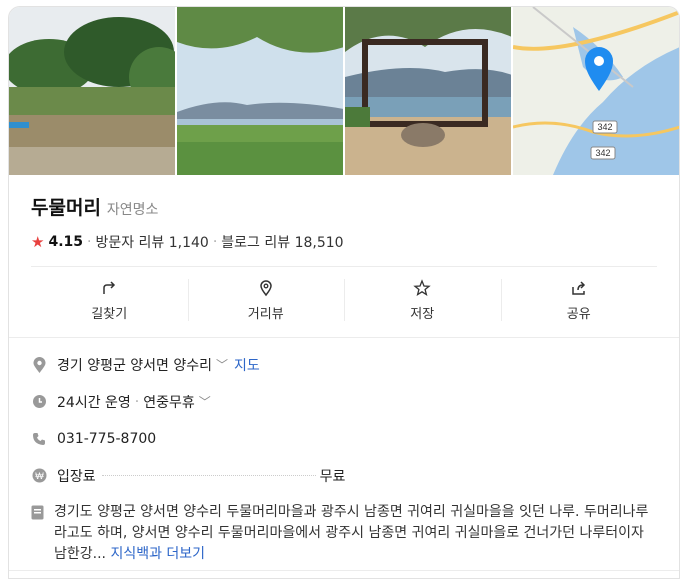 This screenshot has height=579, width=686. Describe the element at coordinates (94, 402) in the screenshot. I see `hours-text: 24시간 운영` at that location.